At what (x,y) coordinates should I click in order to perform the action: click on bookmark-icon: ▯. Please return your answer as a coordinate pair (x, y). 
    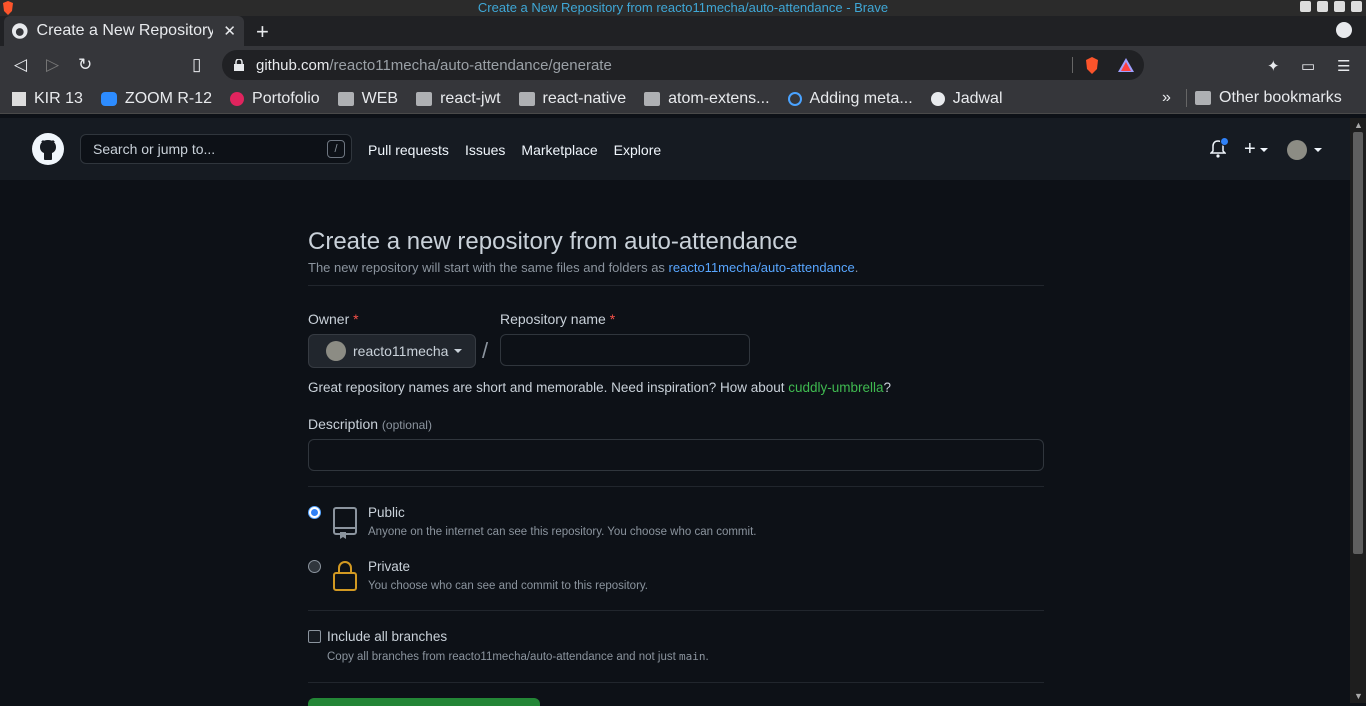
    Looking at the image, I should click on (196, 65).